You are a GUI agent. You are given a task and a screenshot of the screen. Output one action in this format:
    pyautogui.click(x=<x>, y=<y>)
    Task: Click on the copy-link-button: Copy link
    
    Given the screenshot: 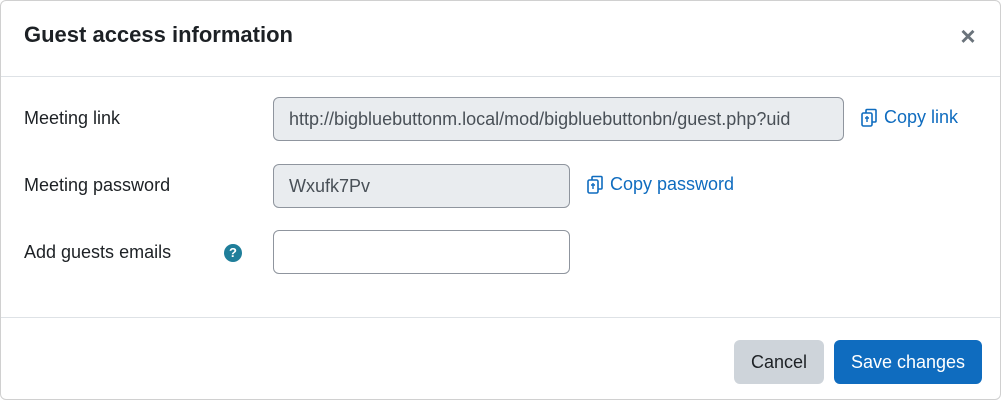 What is the action you would take?
    pyautogui.click(x=909, y=117)
    